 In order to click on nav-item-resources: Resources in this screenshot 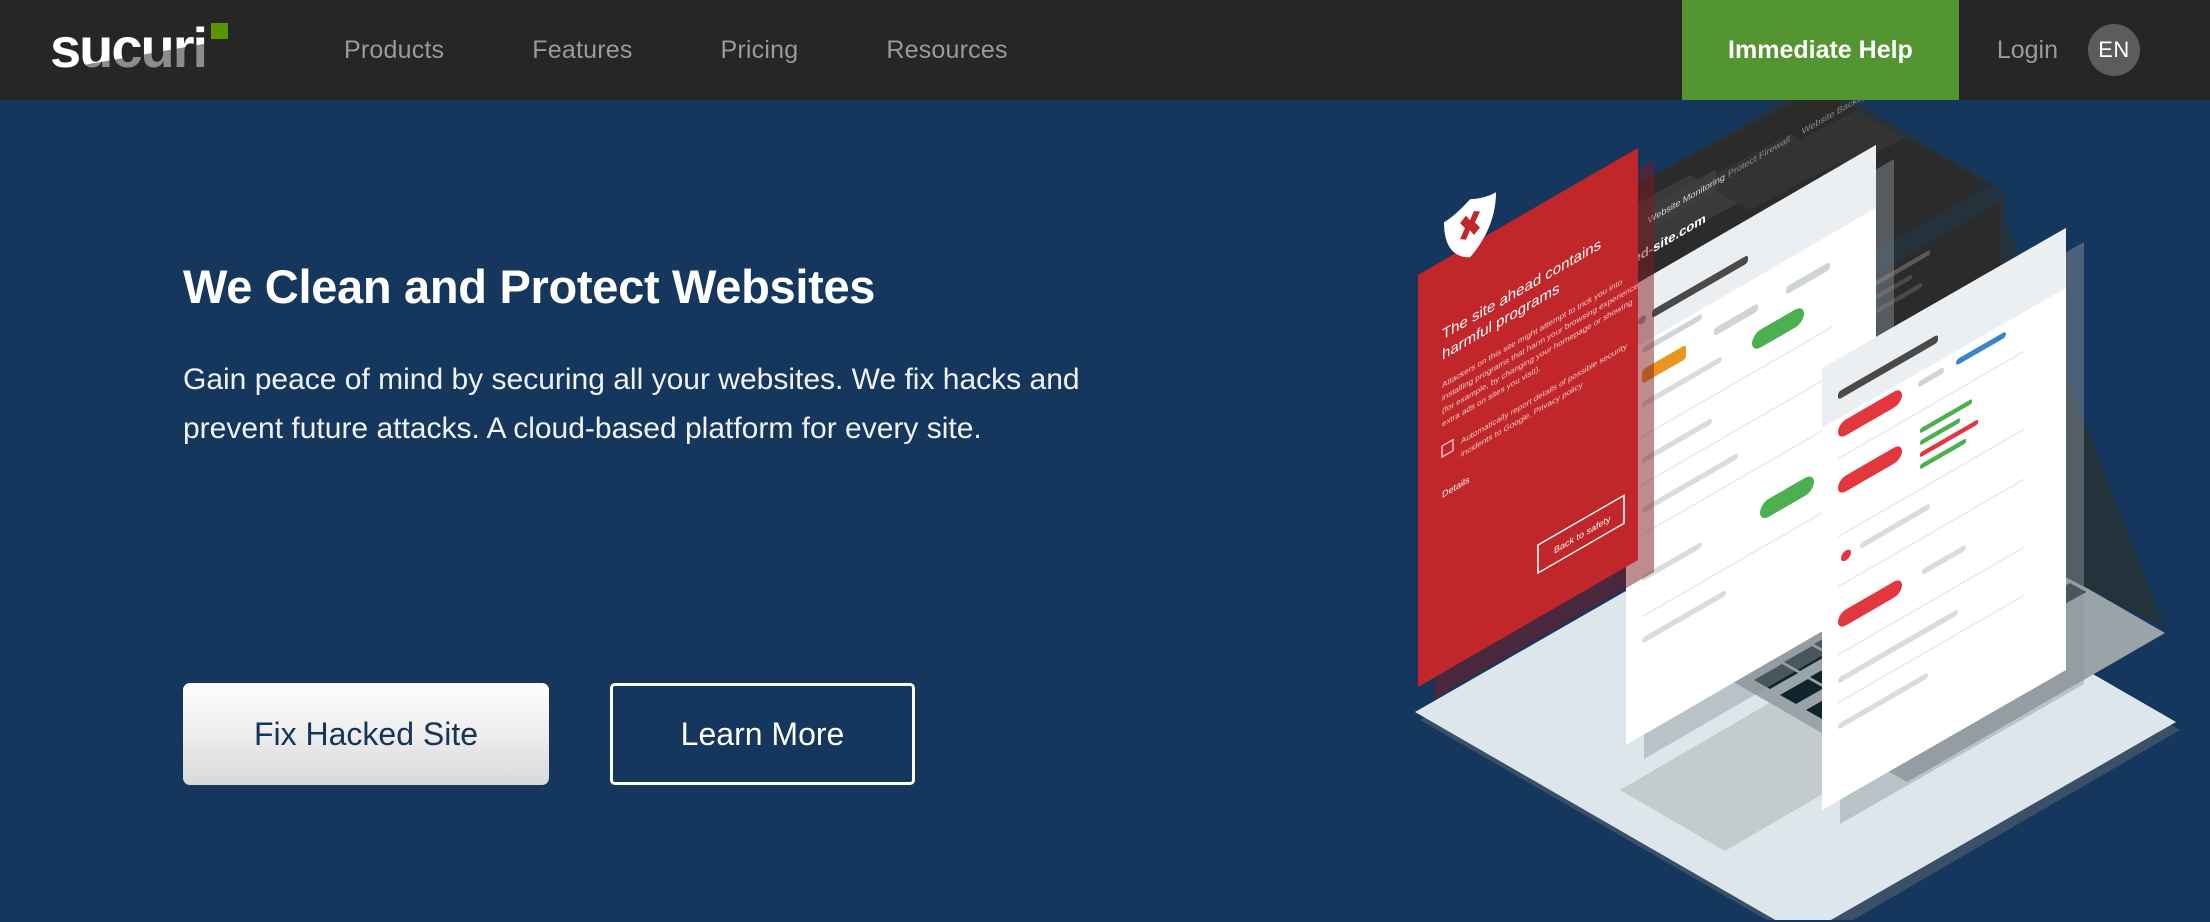, I will do `click(946, 50)`.